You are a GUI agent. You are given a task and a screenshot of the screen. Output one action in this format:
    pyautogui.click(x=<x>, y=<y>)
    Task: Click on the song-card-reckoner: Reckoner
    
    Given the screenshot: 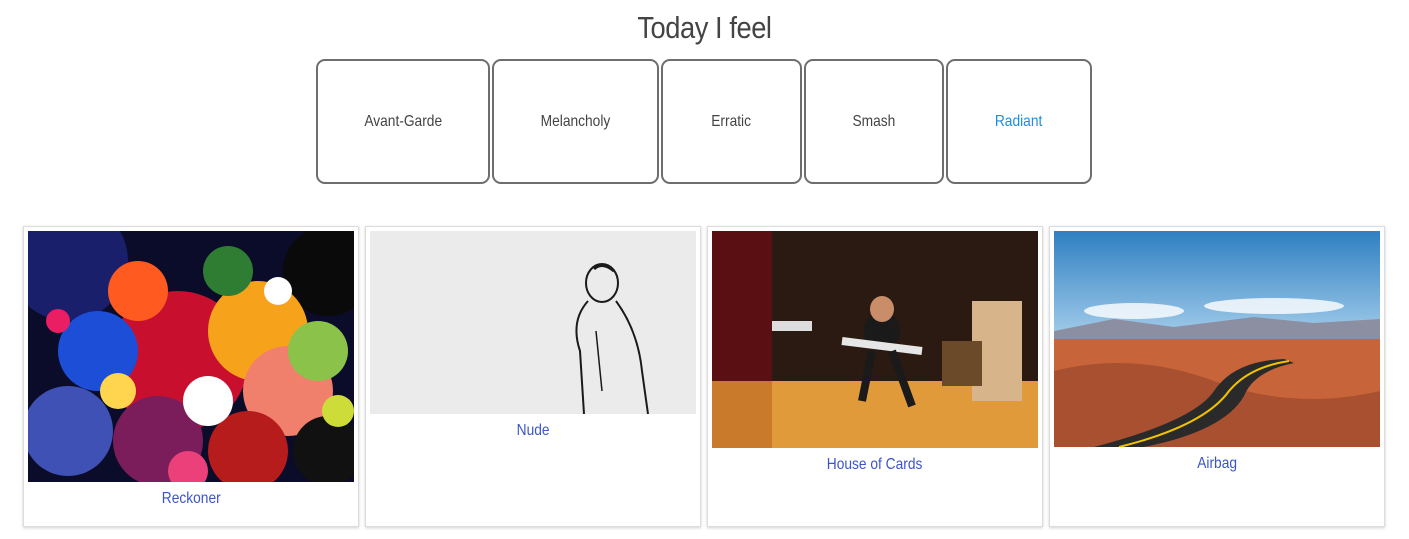 What is the action you would take?
    pyautogui.click(x=191, y=376)
    